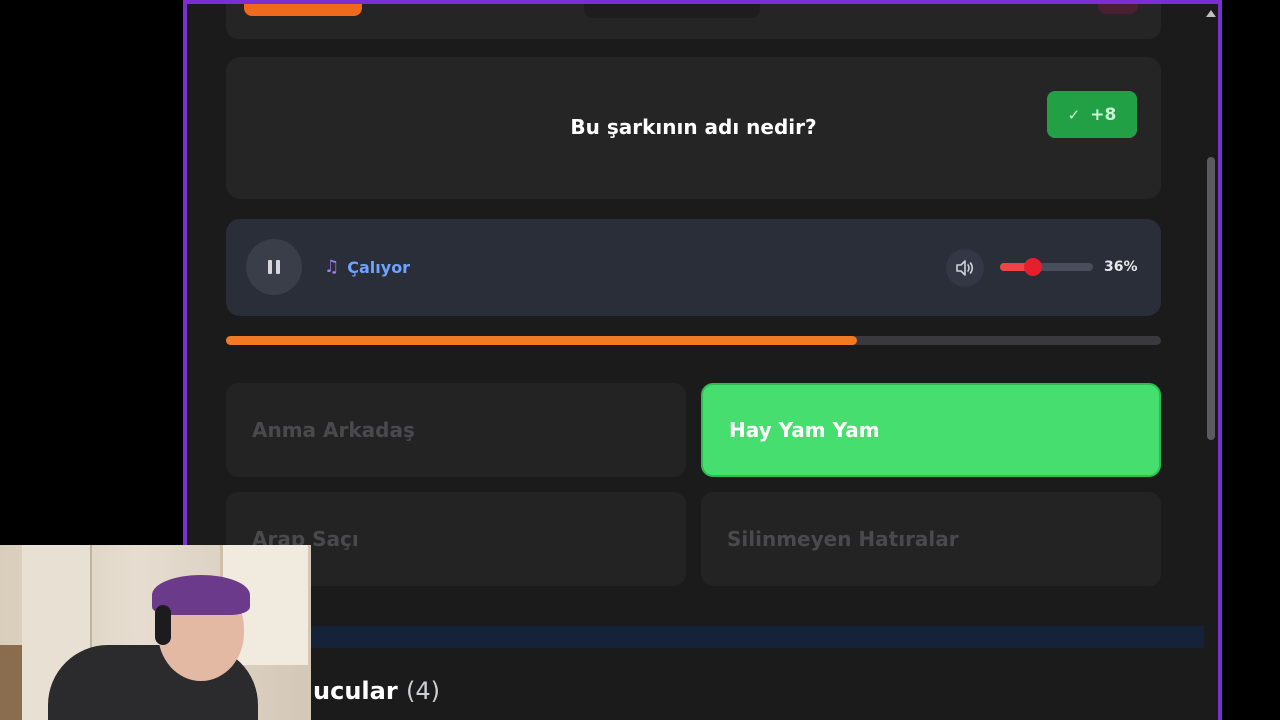 The image size is (1280, 720). What do you see at coordinates (379, 267) in the screenshot?
I see `playing-label: Çalıyor` at bounding box center [379, 267].